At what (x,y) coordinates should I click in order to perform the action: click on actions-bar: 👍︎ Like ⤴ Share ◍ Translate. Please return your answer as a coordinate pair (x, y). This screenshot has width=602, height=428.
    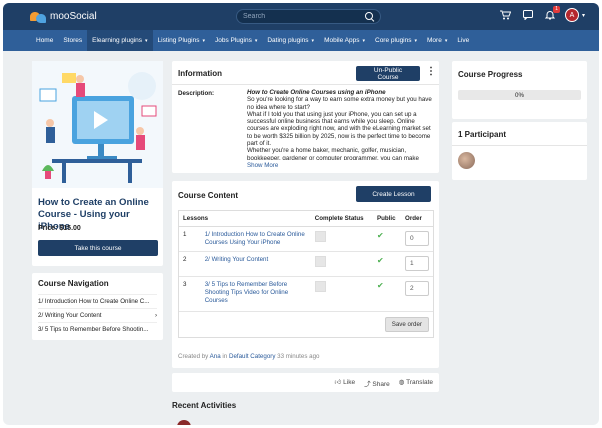
    Looking at the image, I should click on (305, 382).